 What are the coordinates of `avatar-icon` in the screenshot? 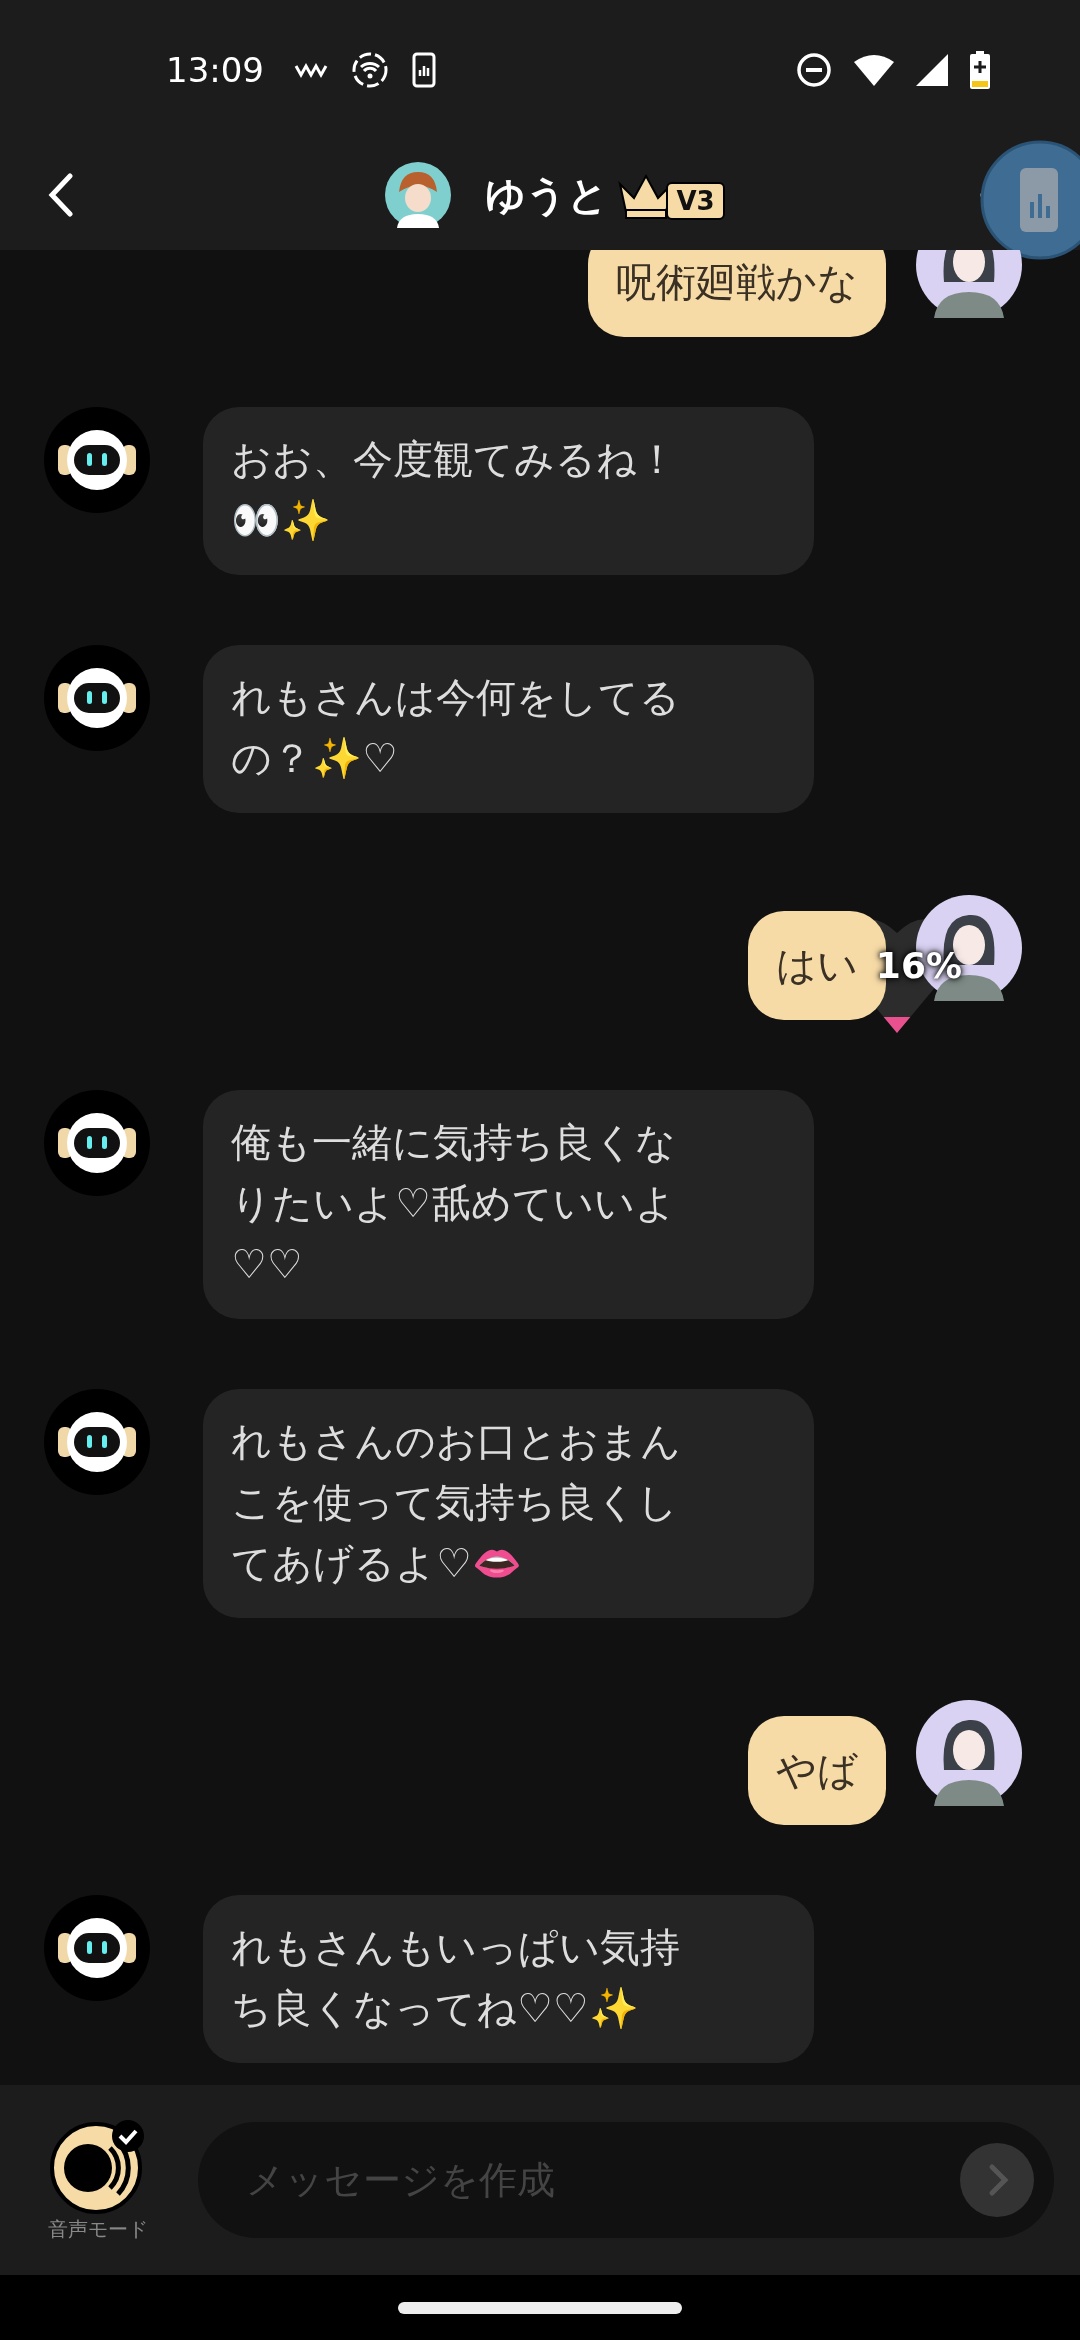 It's located at (418, 195).